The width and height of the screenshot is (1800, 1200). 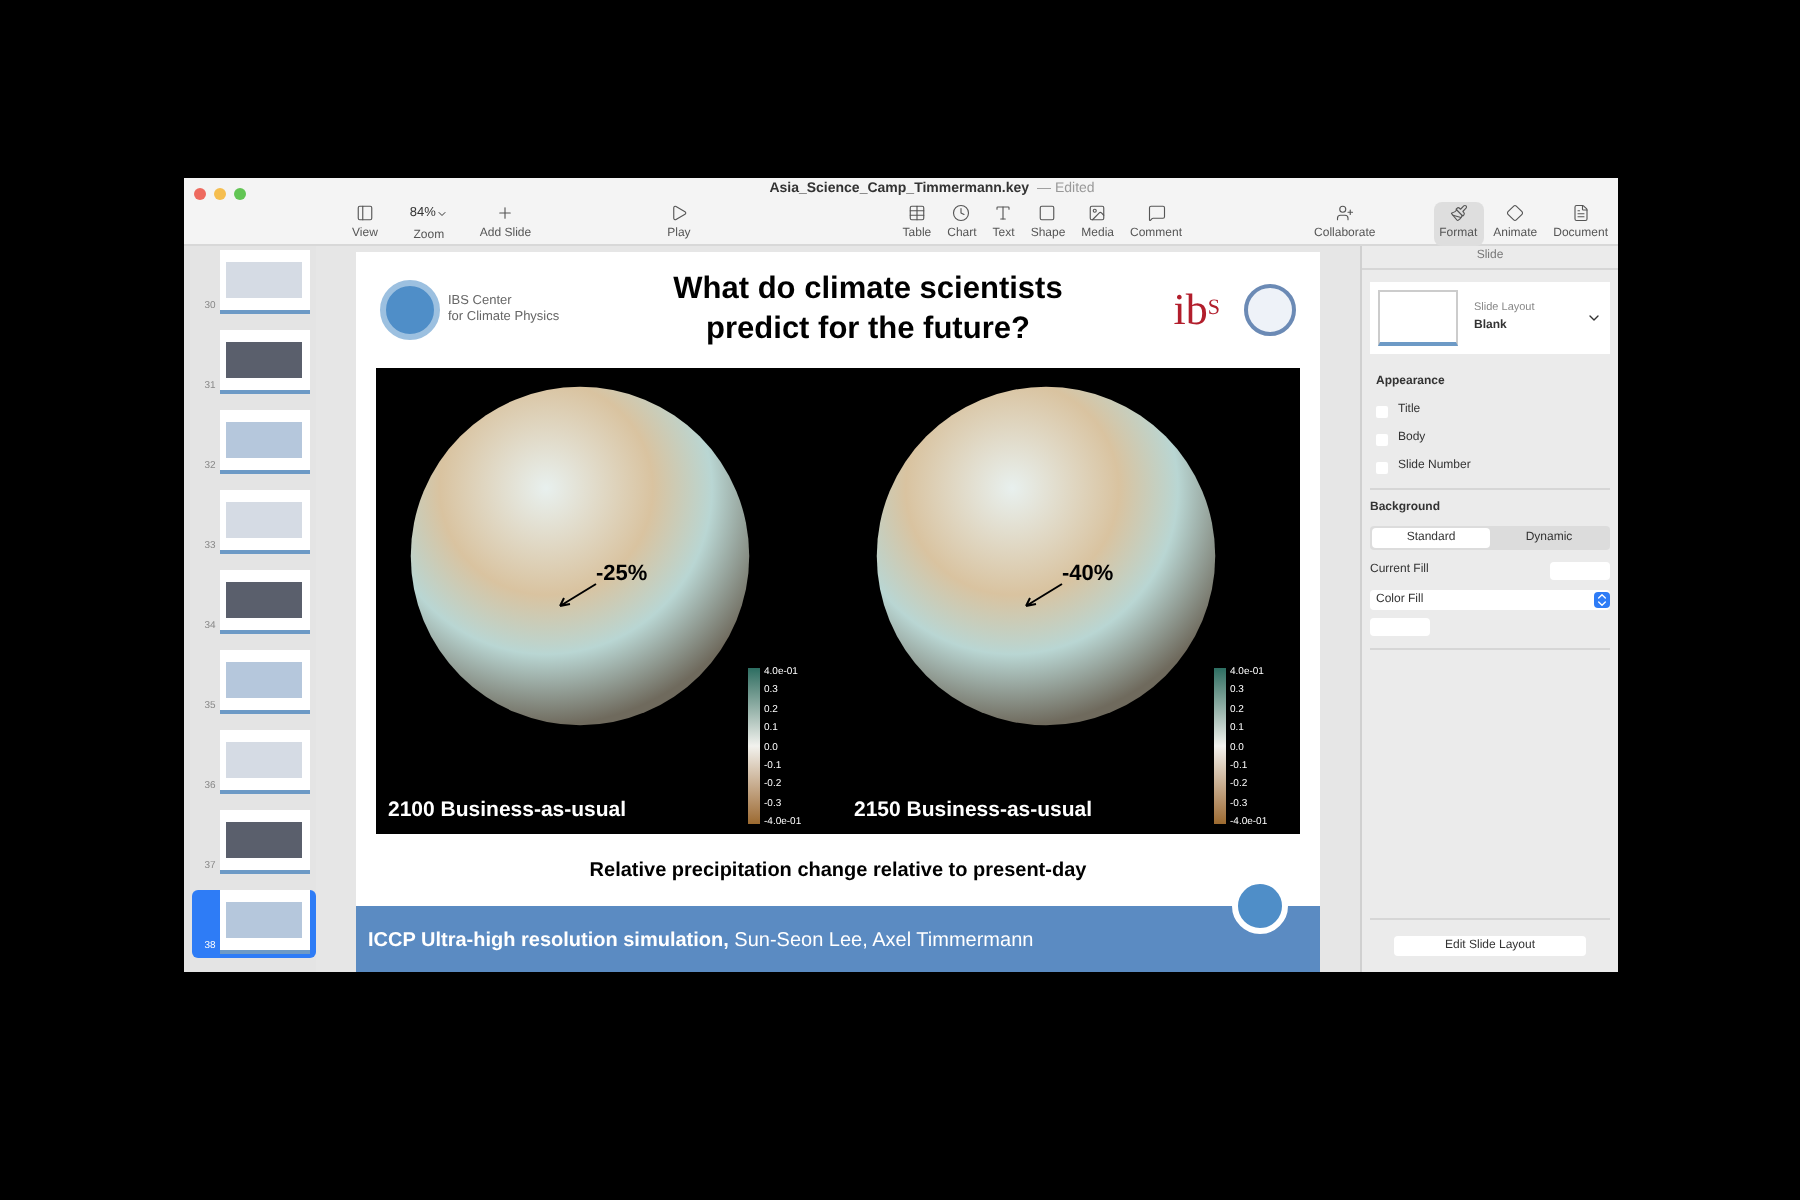 What do you see at coordinates (868, 330) in the screenshot?
I see `slide-title: predict for the future?` at bounding box center [868, 330].